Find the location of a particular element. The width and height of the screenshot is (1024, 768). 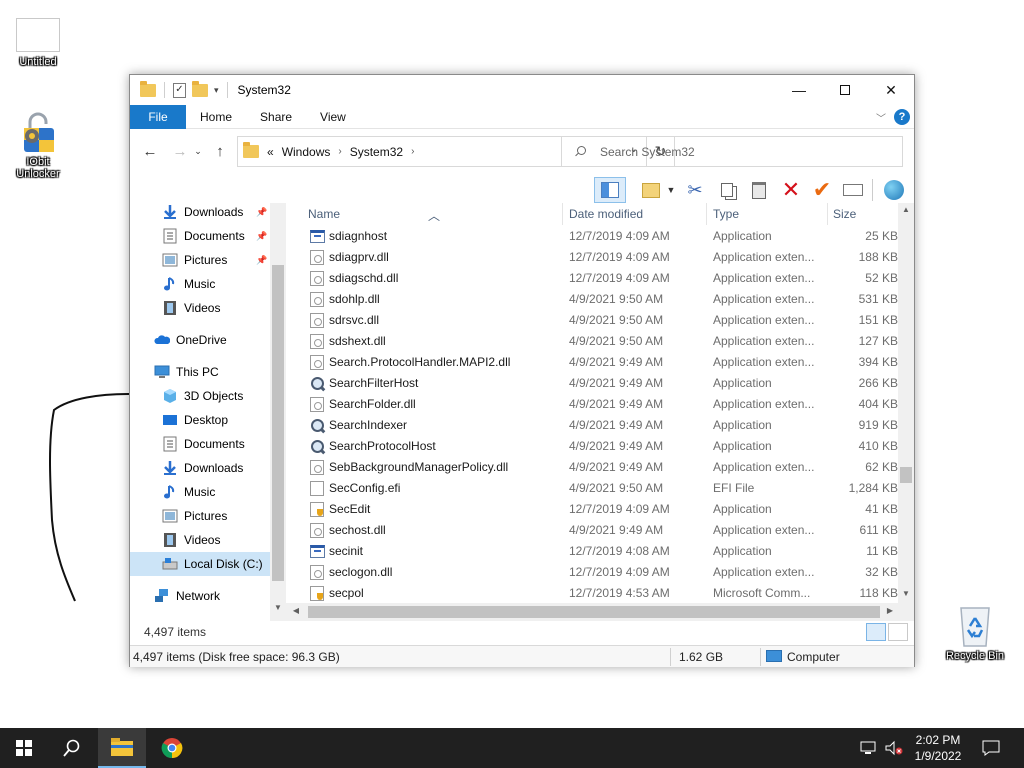

nav-item-onedrive: OneDrive is located at coordinates (200, 340).